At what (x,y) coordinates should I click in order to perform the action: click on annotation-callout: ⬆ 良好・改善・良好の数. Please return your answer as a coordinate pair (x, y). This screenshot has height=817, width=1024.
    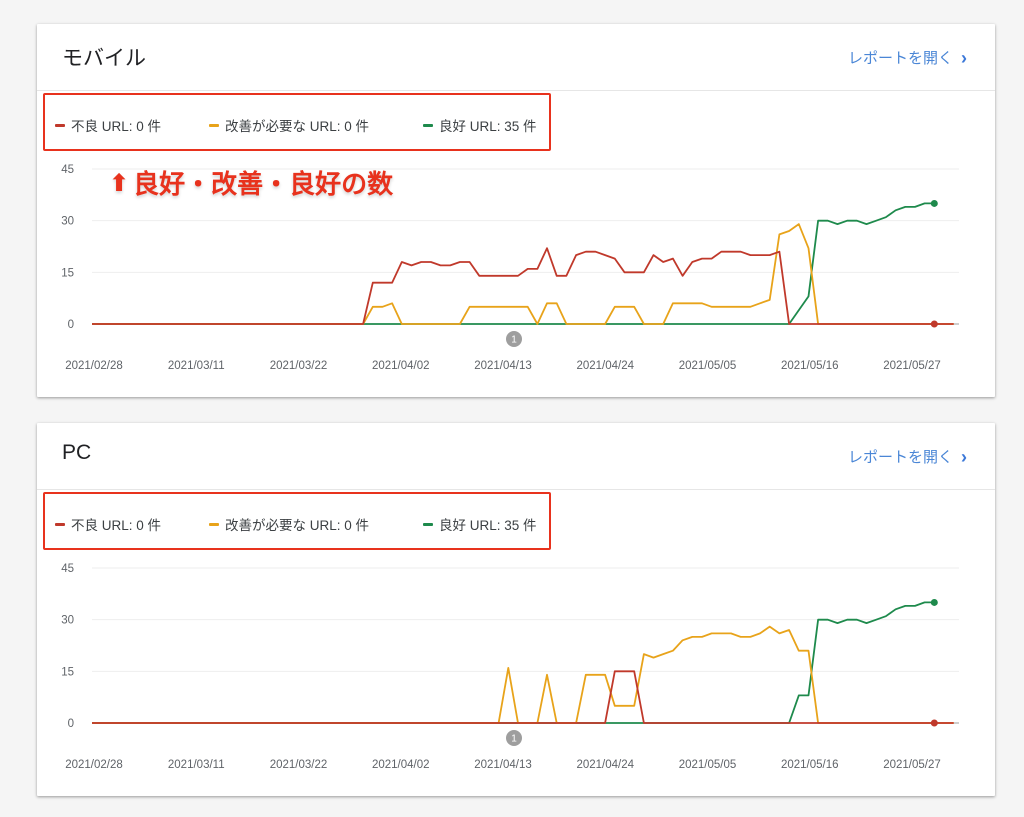
    Looking at the image, I should click on (251, 182).